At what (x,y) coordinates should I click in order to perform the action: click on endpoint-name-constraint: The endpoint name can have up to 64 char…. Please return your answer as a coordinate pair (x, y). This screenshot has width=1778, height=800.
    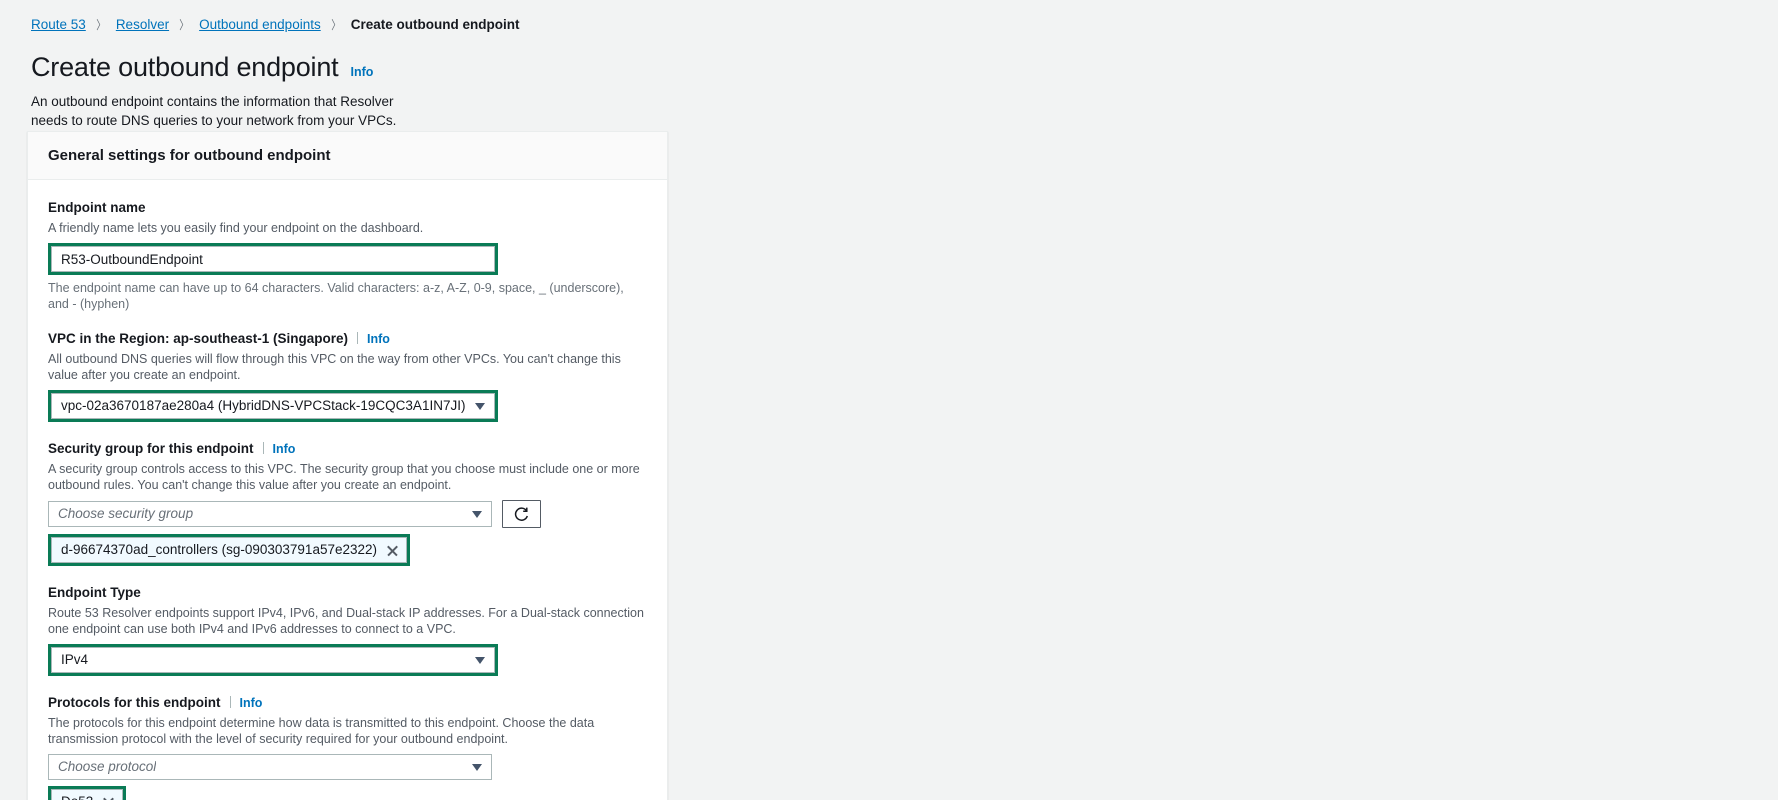
    Looking at the image, I should click on (336, 296).